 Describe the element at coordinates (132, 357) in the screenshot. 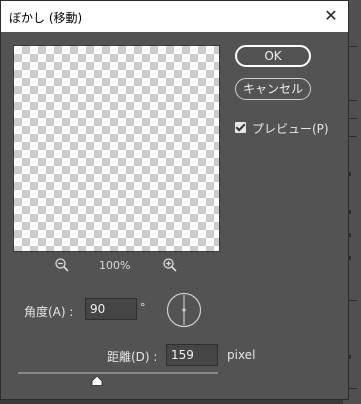

I see `distance-label: 距離(D) :` at that location.